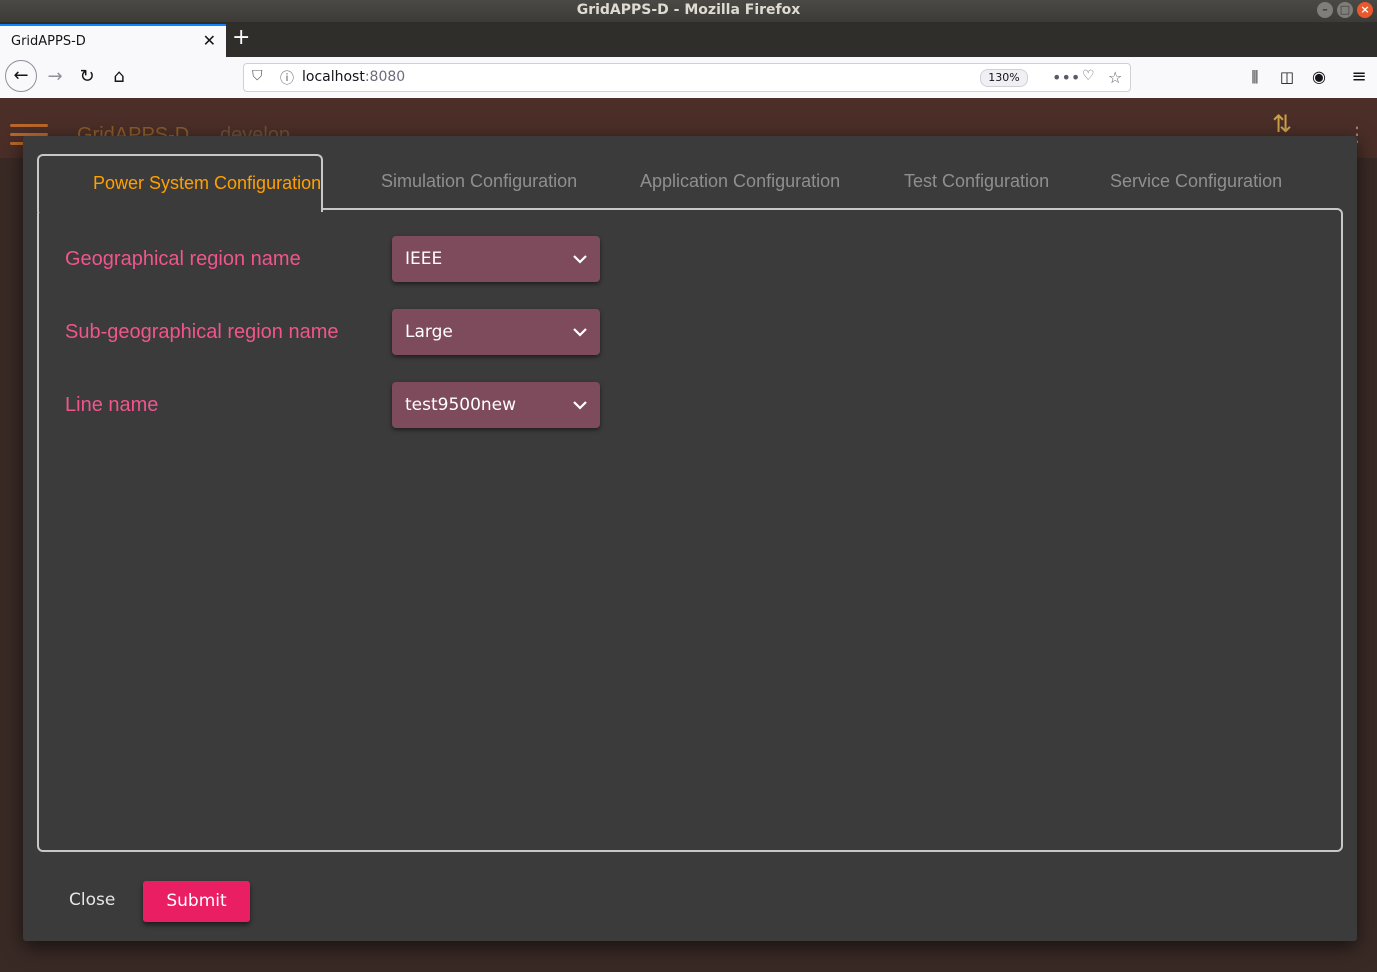 This screenshot has height=972, width=1377. What do you see at coordinates (1287, 77) in the screenshot?
I see `sidebar-icon: ◫` at bounding box center [1287, 77].